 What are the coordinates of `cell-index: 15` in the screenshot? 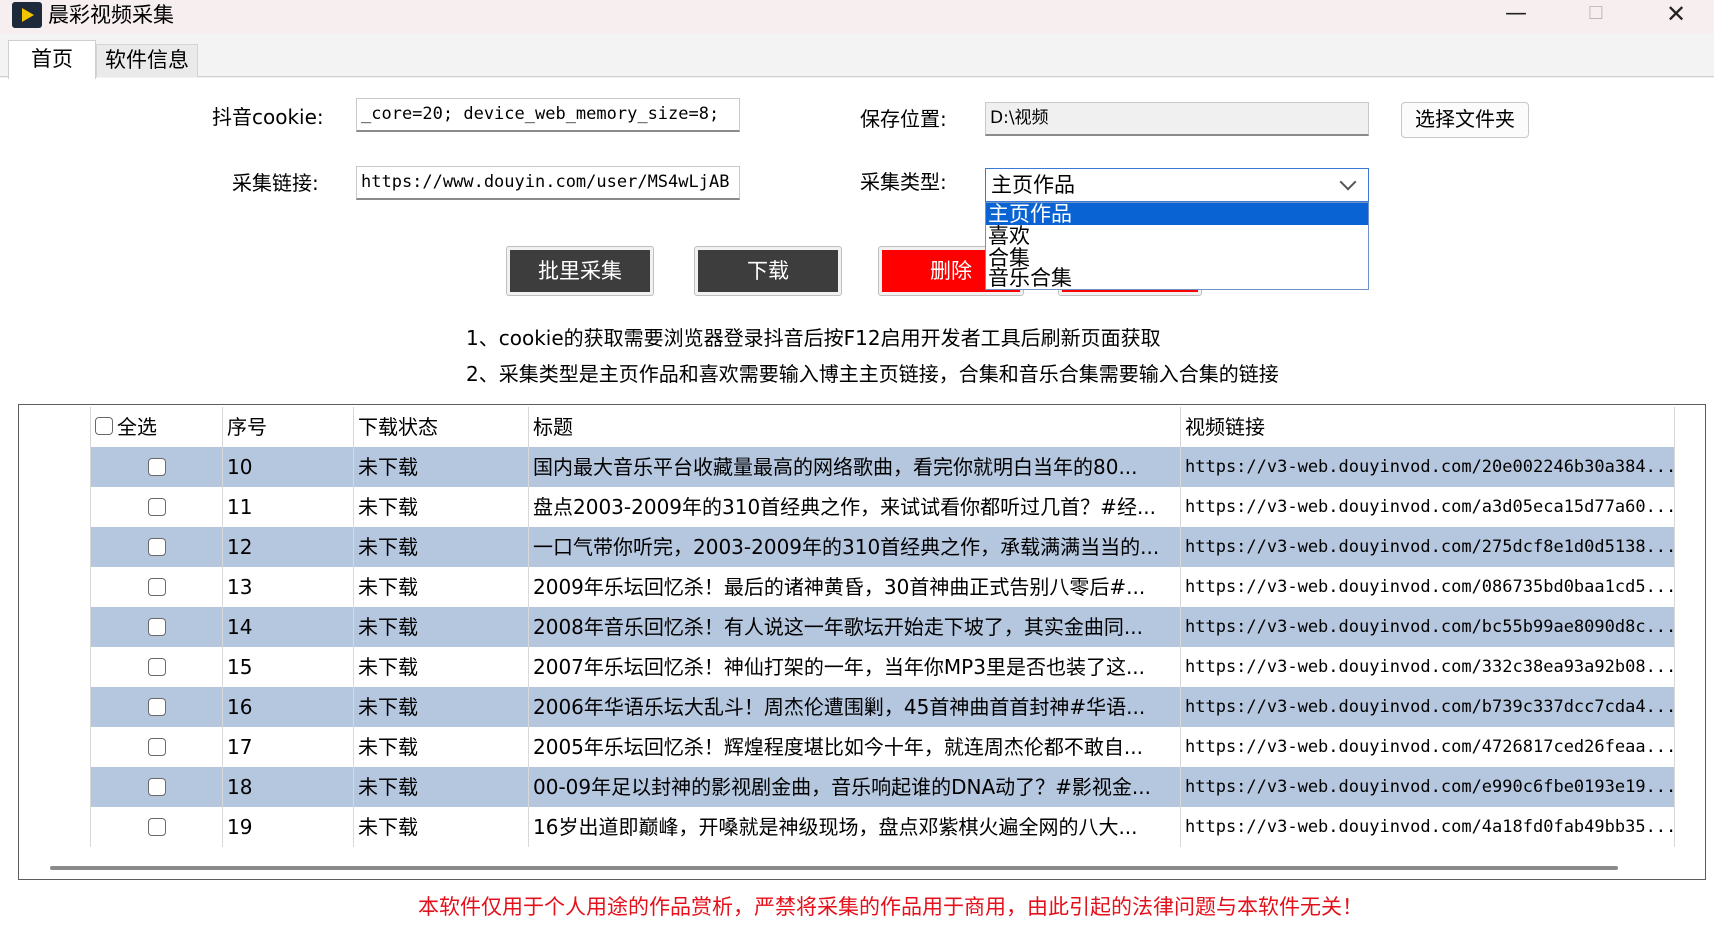 It's located at (288, 667).